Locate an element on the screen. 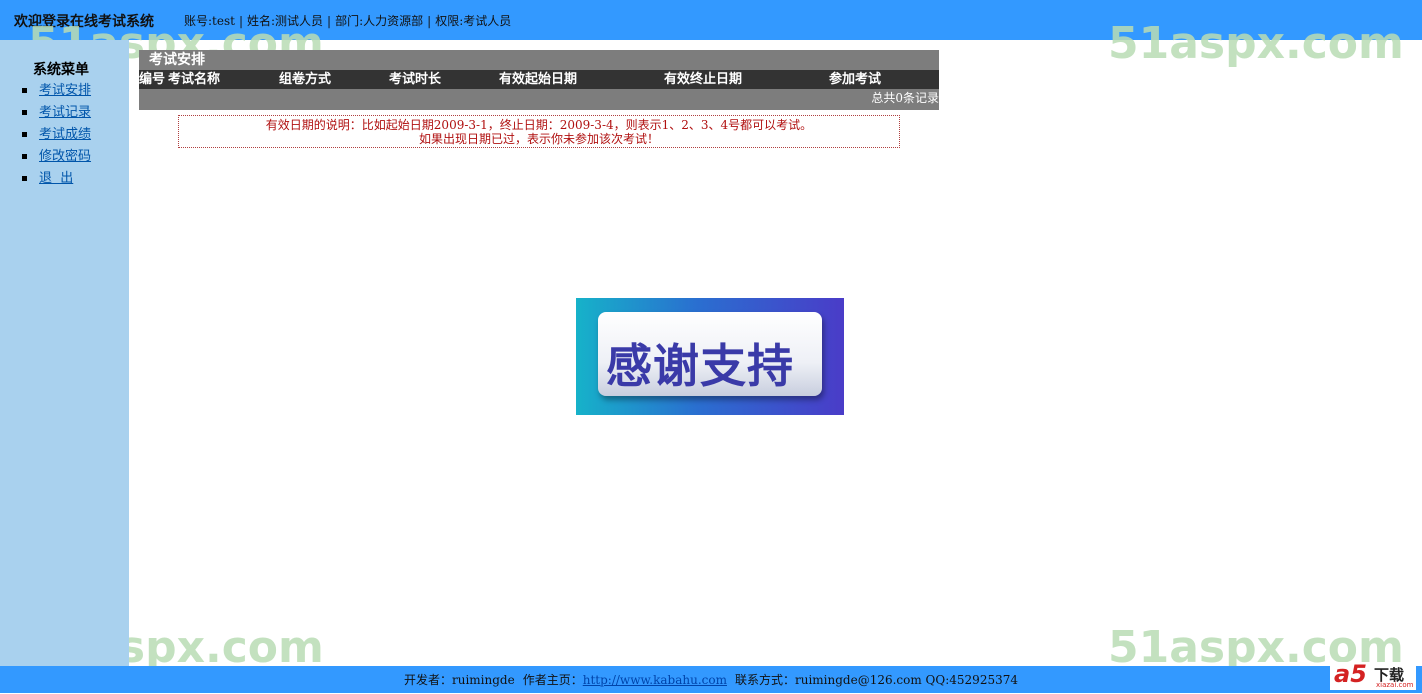 This screenshot has width=1422, height=694. sidebar-item-logout: 退 出 is located at coordinates (56, 179).